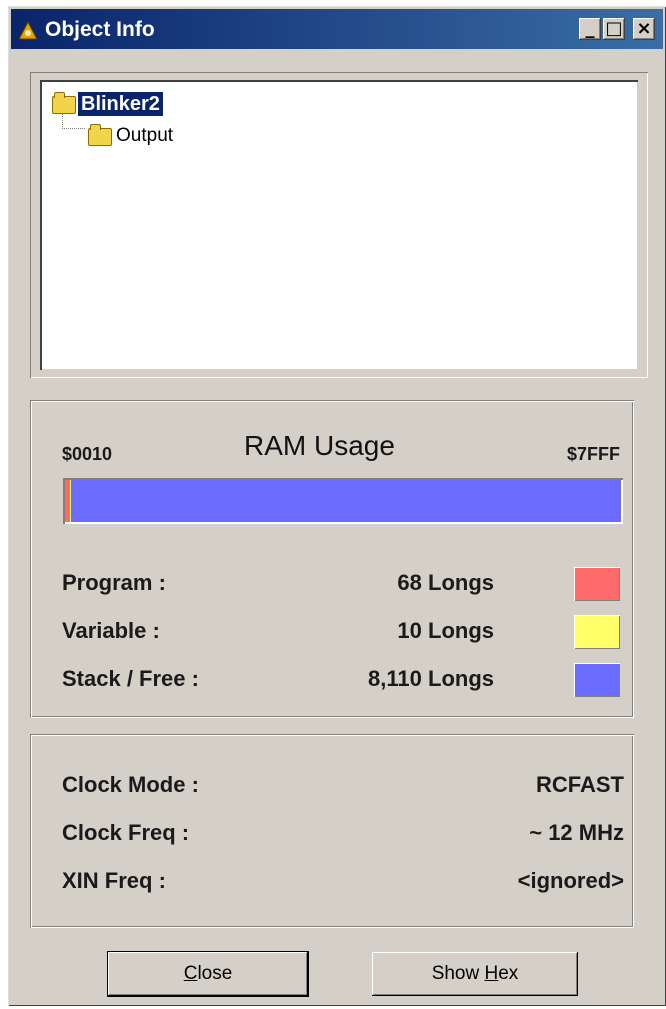 The image size is (666, 1009). I want to click on ram-usage-bar, so click(343, 501).